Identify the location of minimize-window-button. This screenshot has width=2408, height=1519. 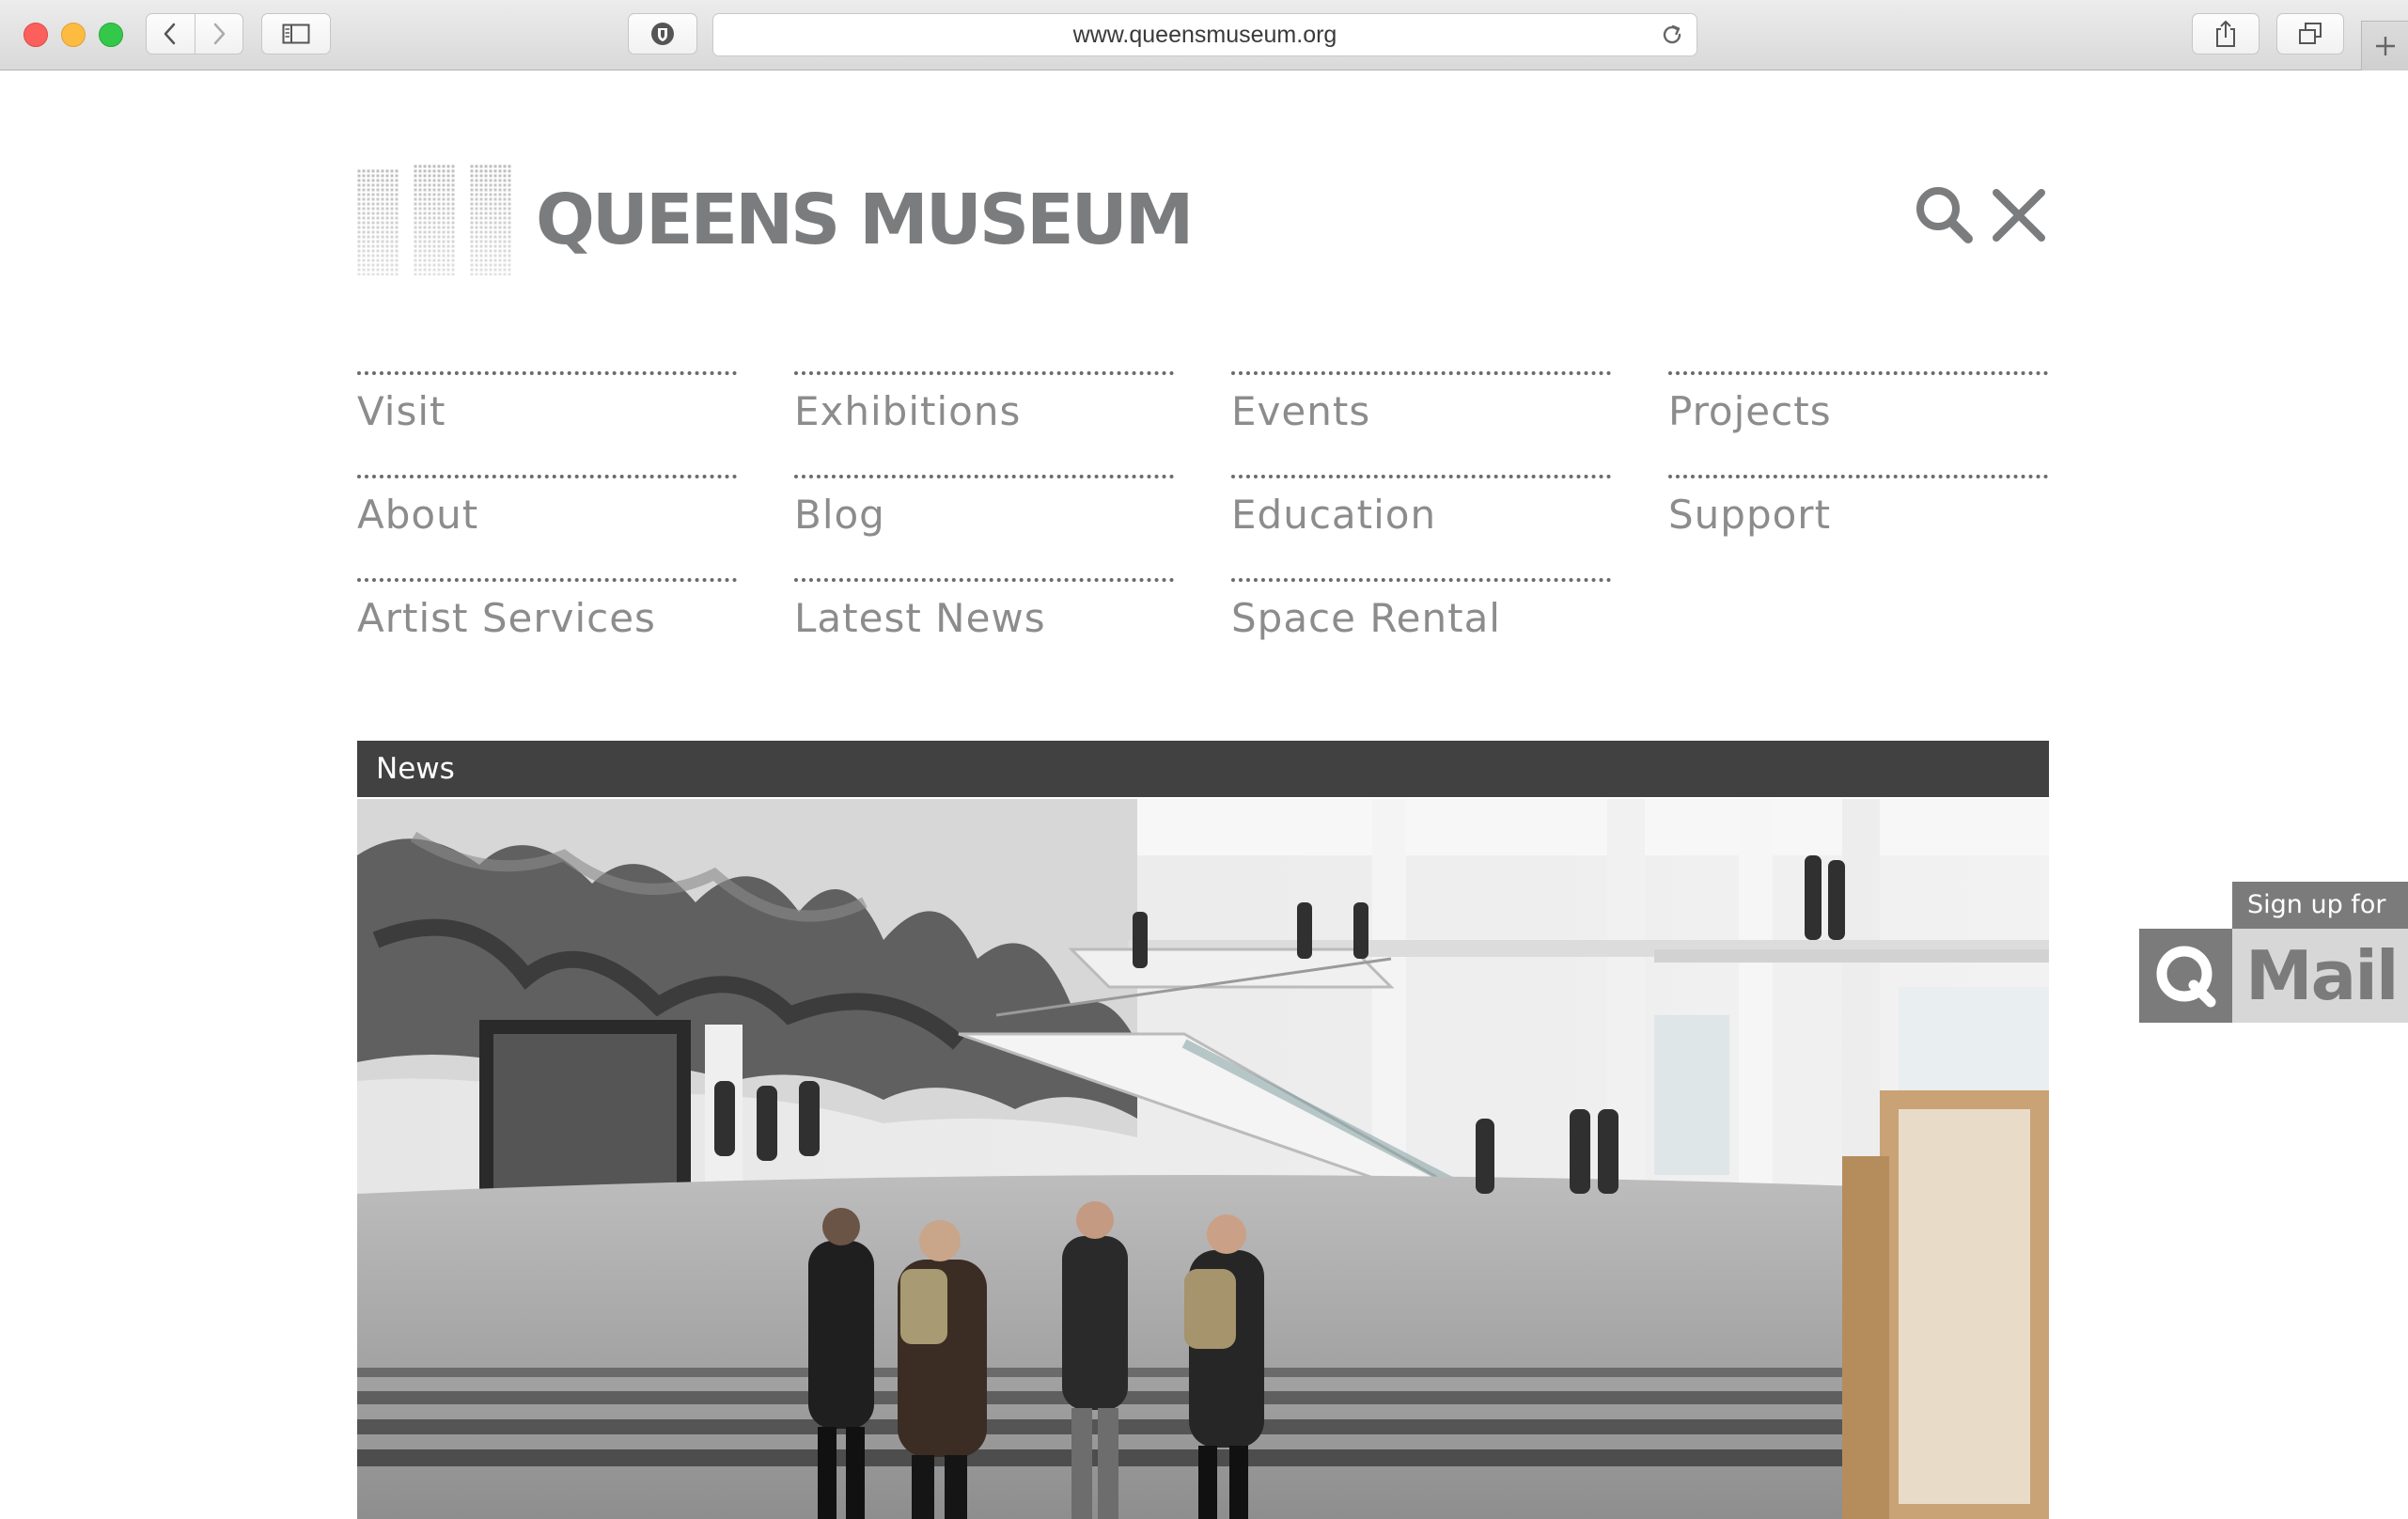
(73, 35).